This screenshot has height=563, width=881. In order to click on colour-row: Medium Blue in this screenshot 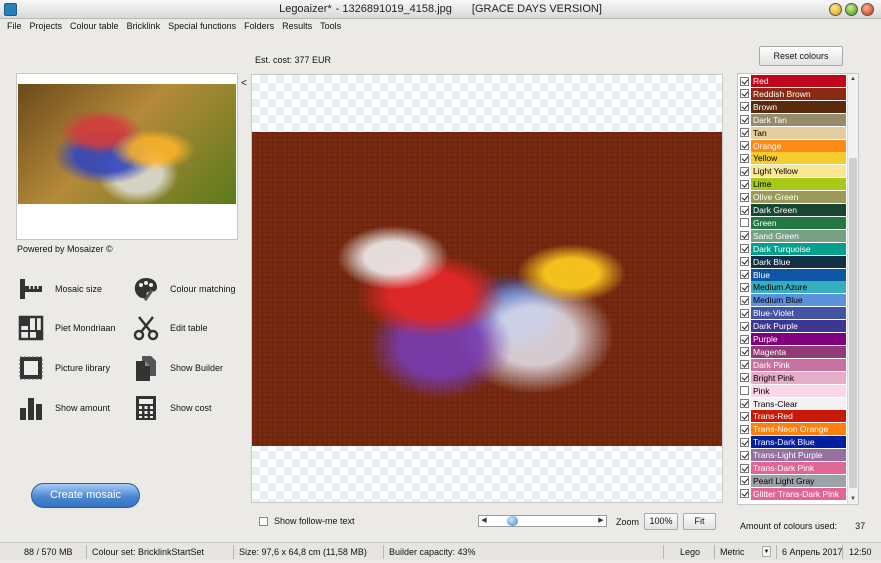, I will do `click(793, 300)`.